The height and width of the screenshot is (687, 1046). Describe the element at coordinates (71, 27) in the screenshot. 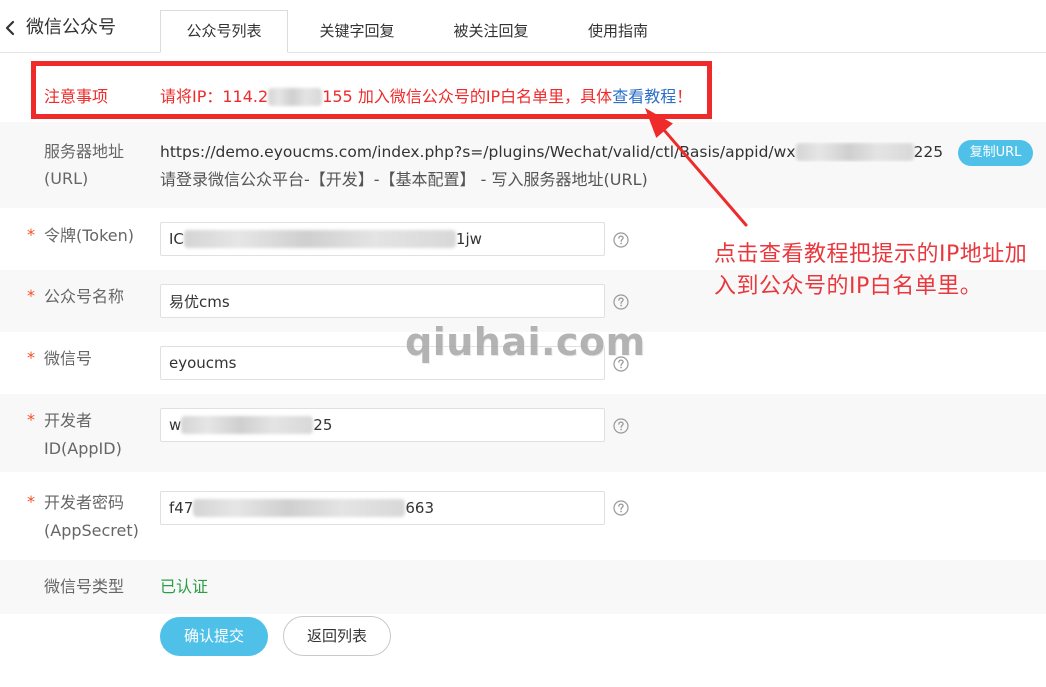

I see `page-title: 微信公众号` at that location.